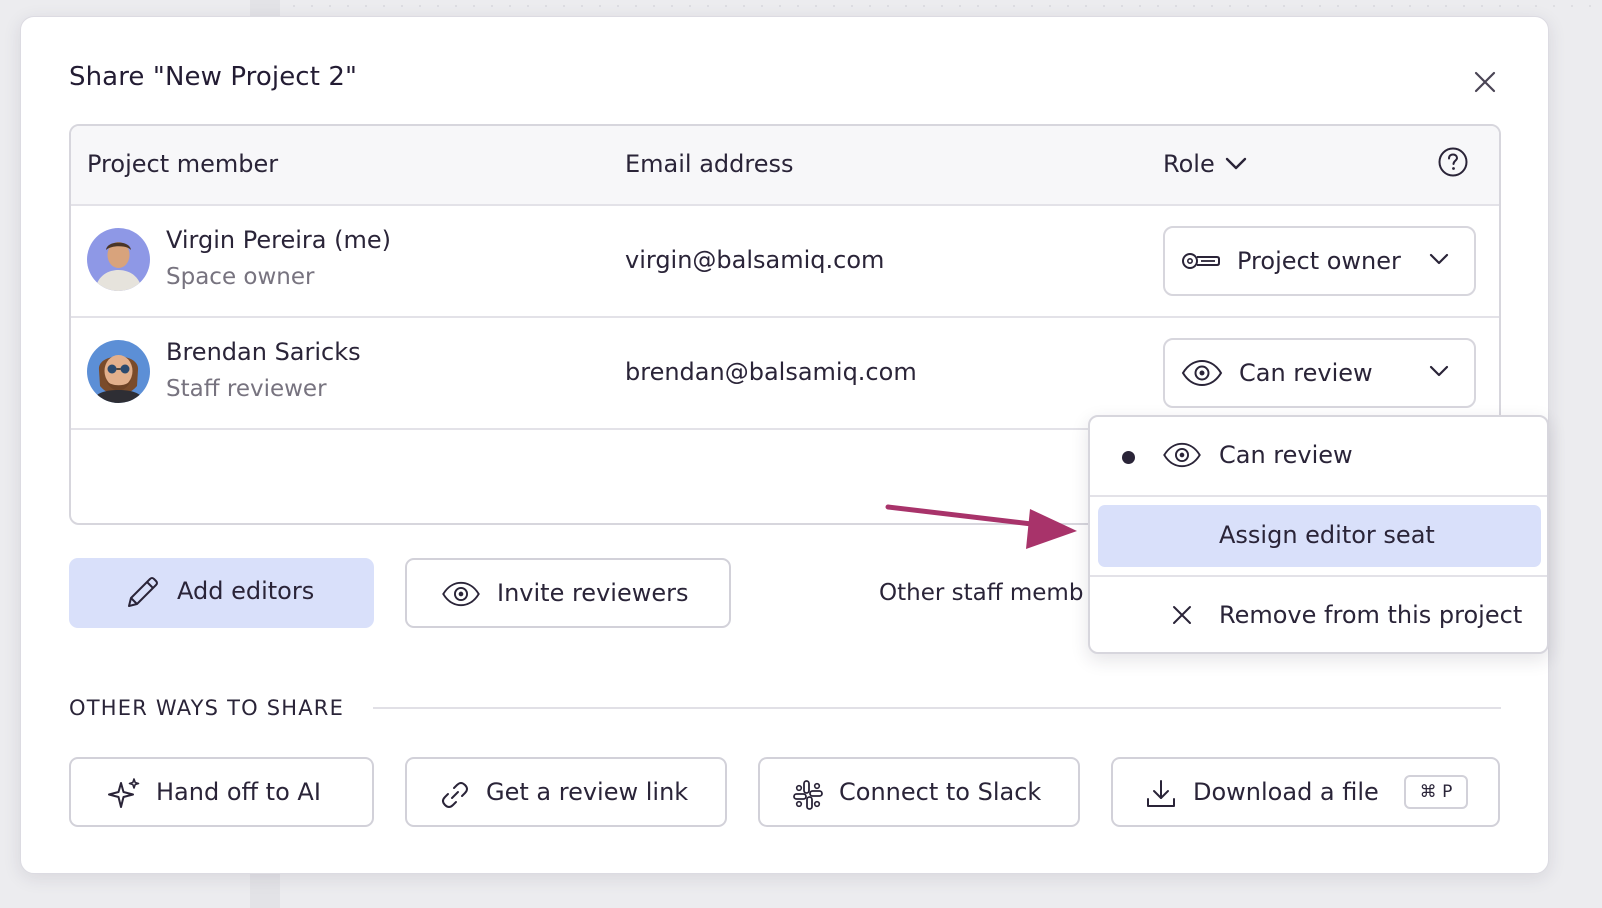 This screenshot has width=1602, height=908. I want to click on download-file-label: Download a file, so click(1286, 792).